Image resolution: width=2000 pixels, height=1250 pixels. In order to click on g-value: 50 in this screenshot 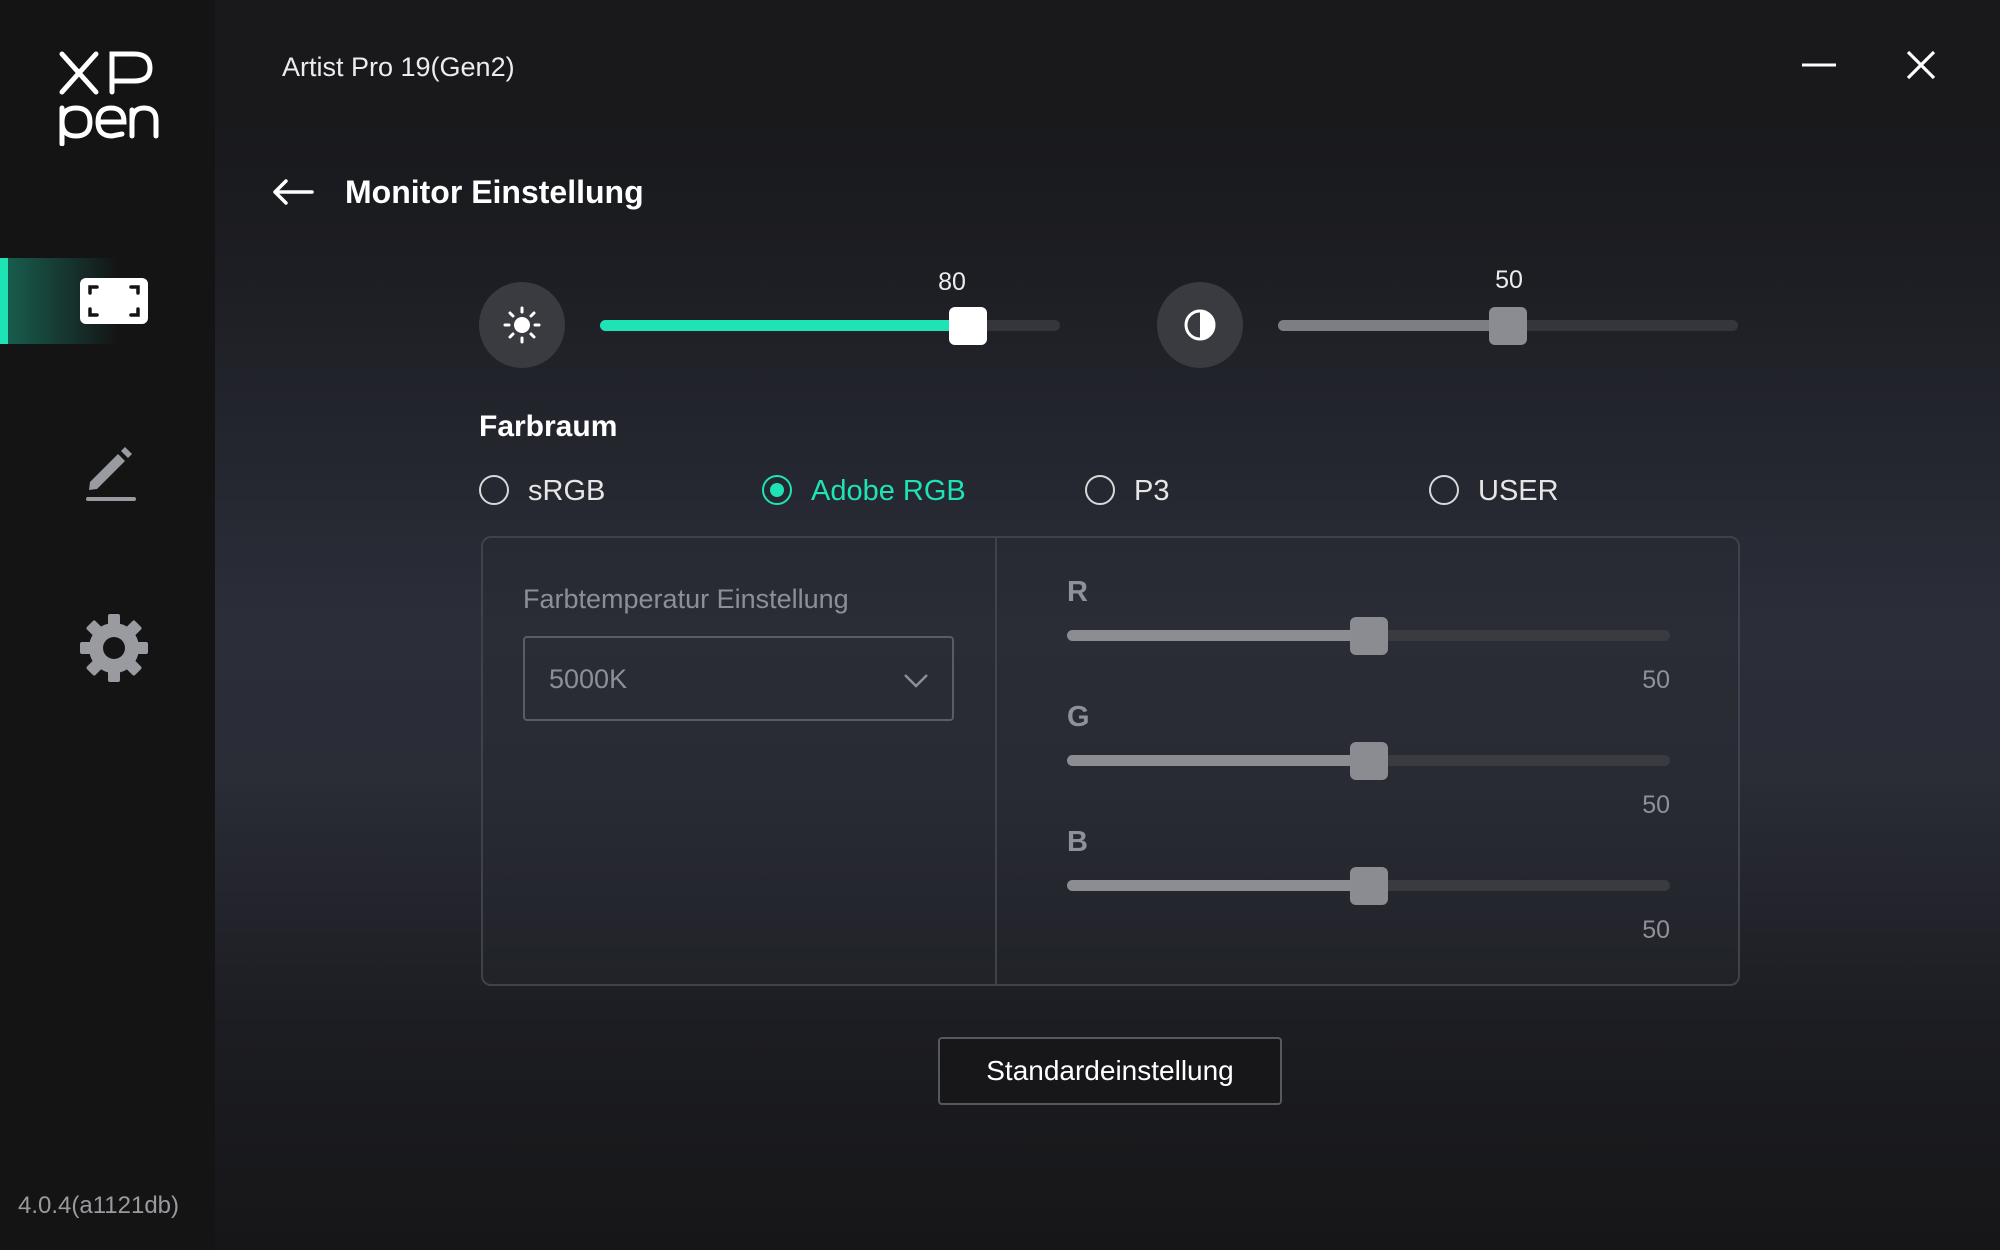, I will do `click(1656, 805)`.